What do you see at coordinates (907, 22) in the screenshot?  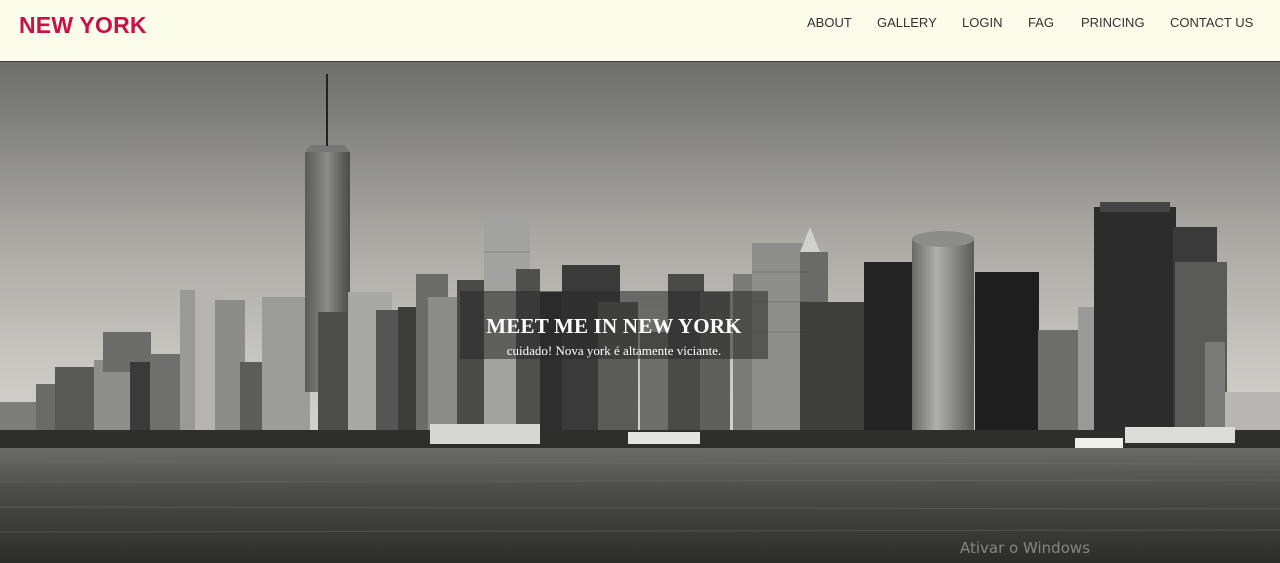 I see `nav-gallery: GALLERY` at bounding box center [907, 22].